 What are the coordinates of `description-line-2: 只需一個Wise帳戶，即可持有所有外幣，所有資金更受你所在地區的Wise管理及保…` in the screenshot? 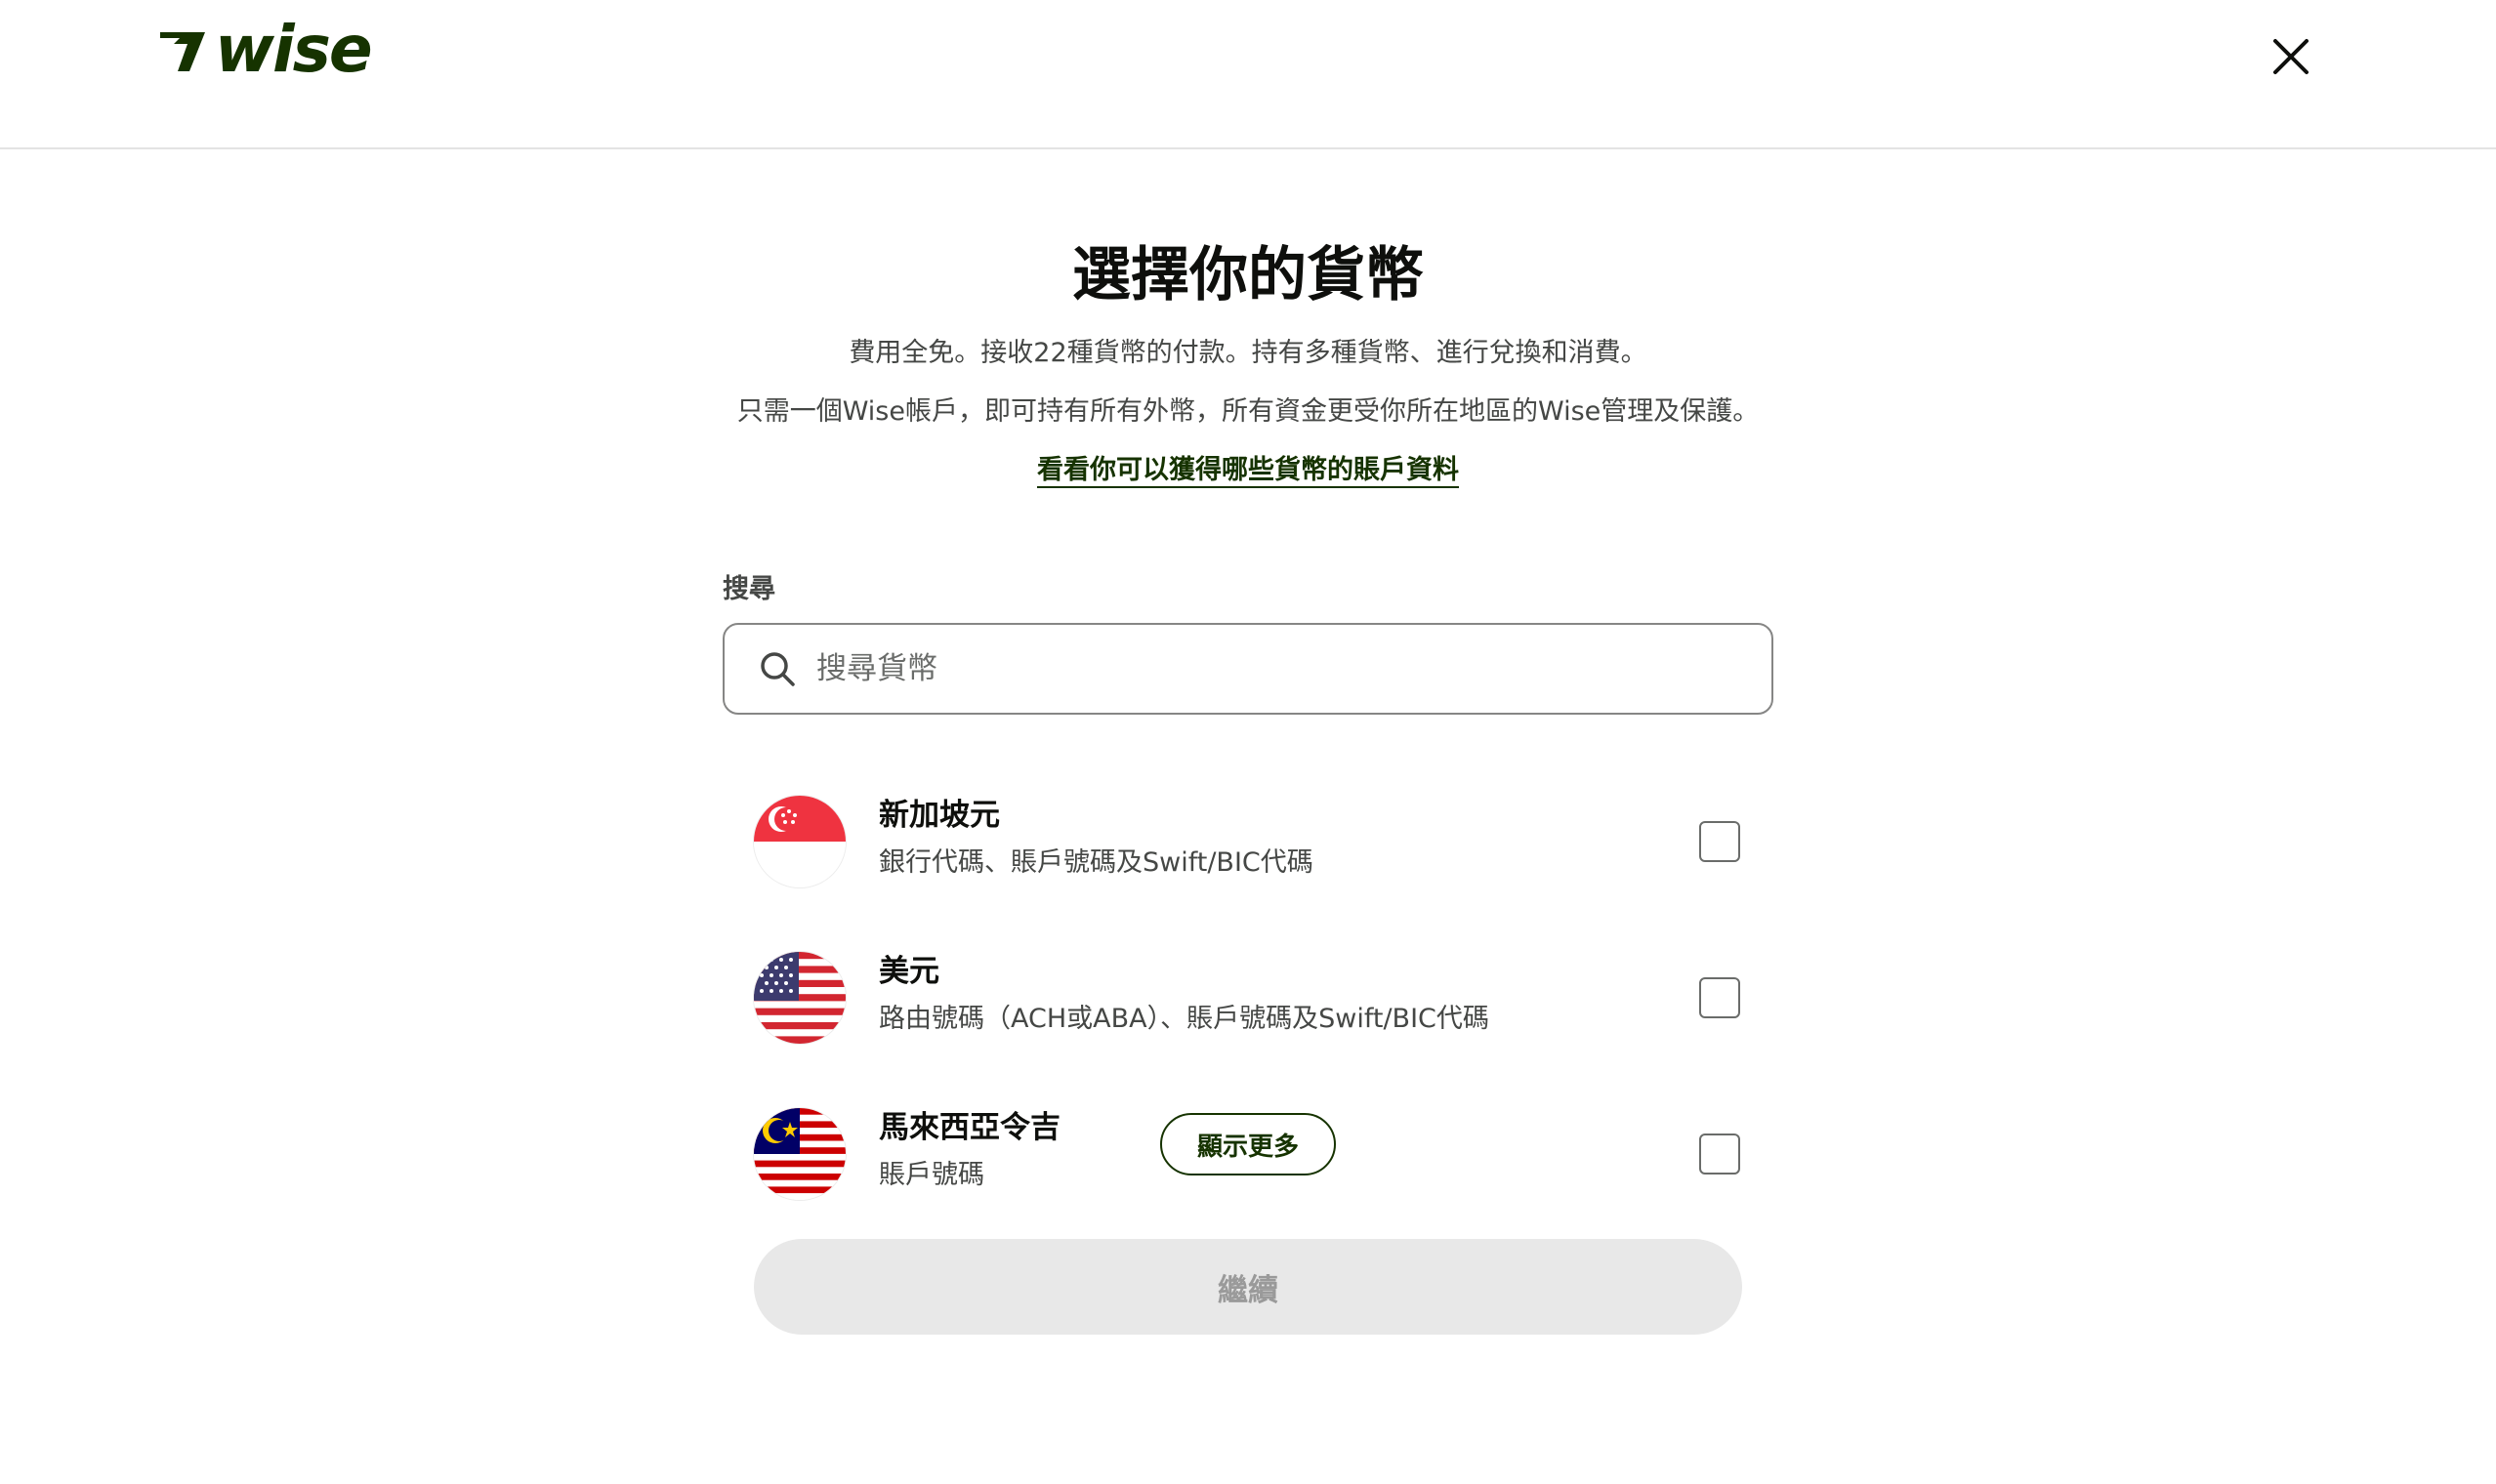 It's located at (1248, 412).